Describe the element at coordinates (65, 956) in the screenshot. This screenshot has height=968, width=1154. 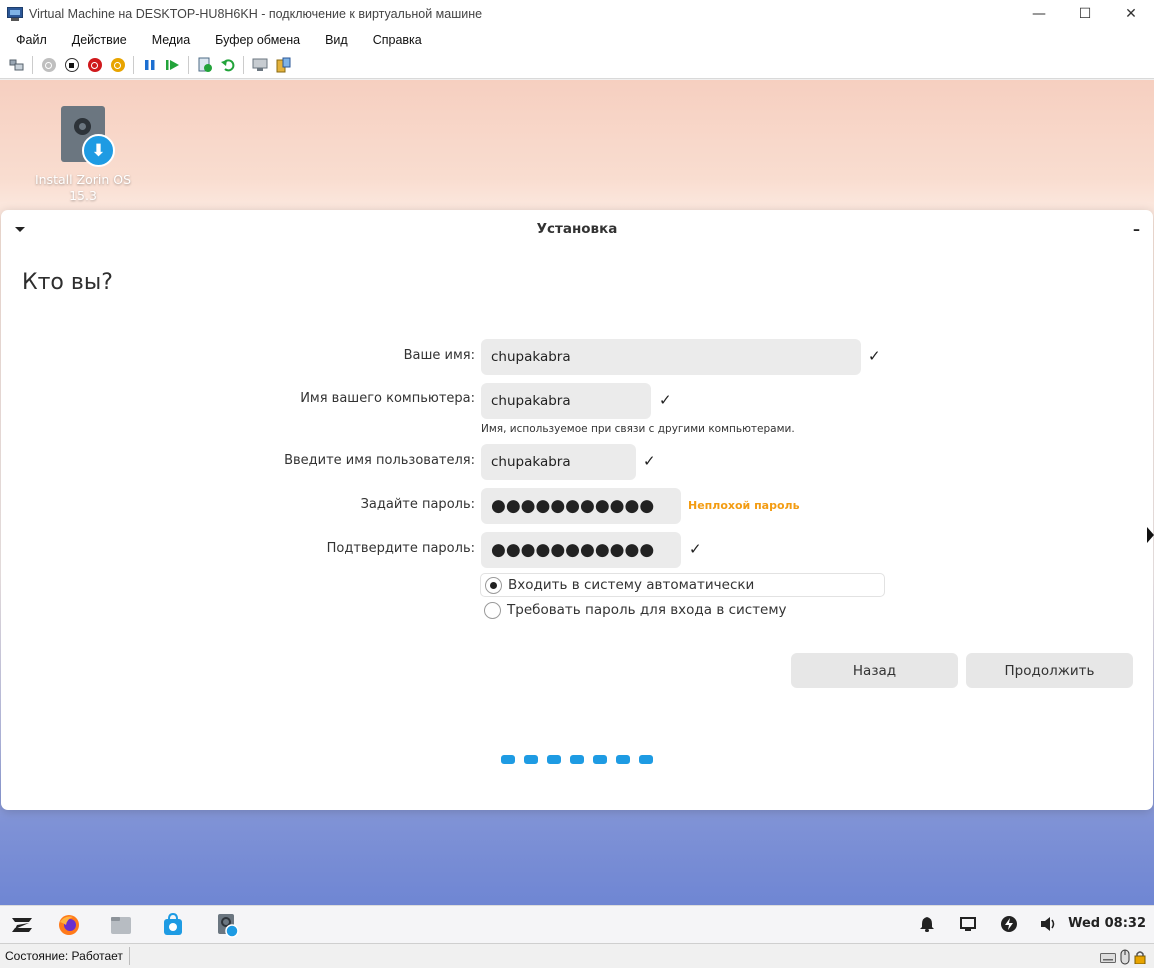
I see `vm-status-text: Состояние: Работает` at that location.